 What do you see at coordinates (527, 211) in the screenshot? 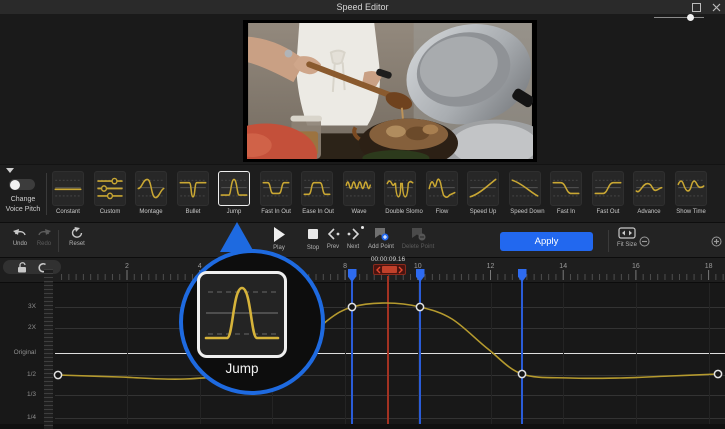
I see `preset-label: Speed Down` at bounding box center [527, 211].